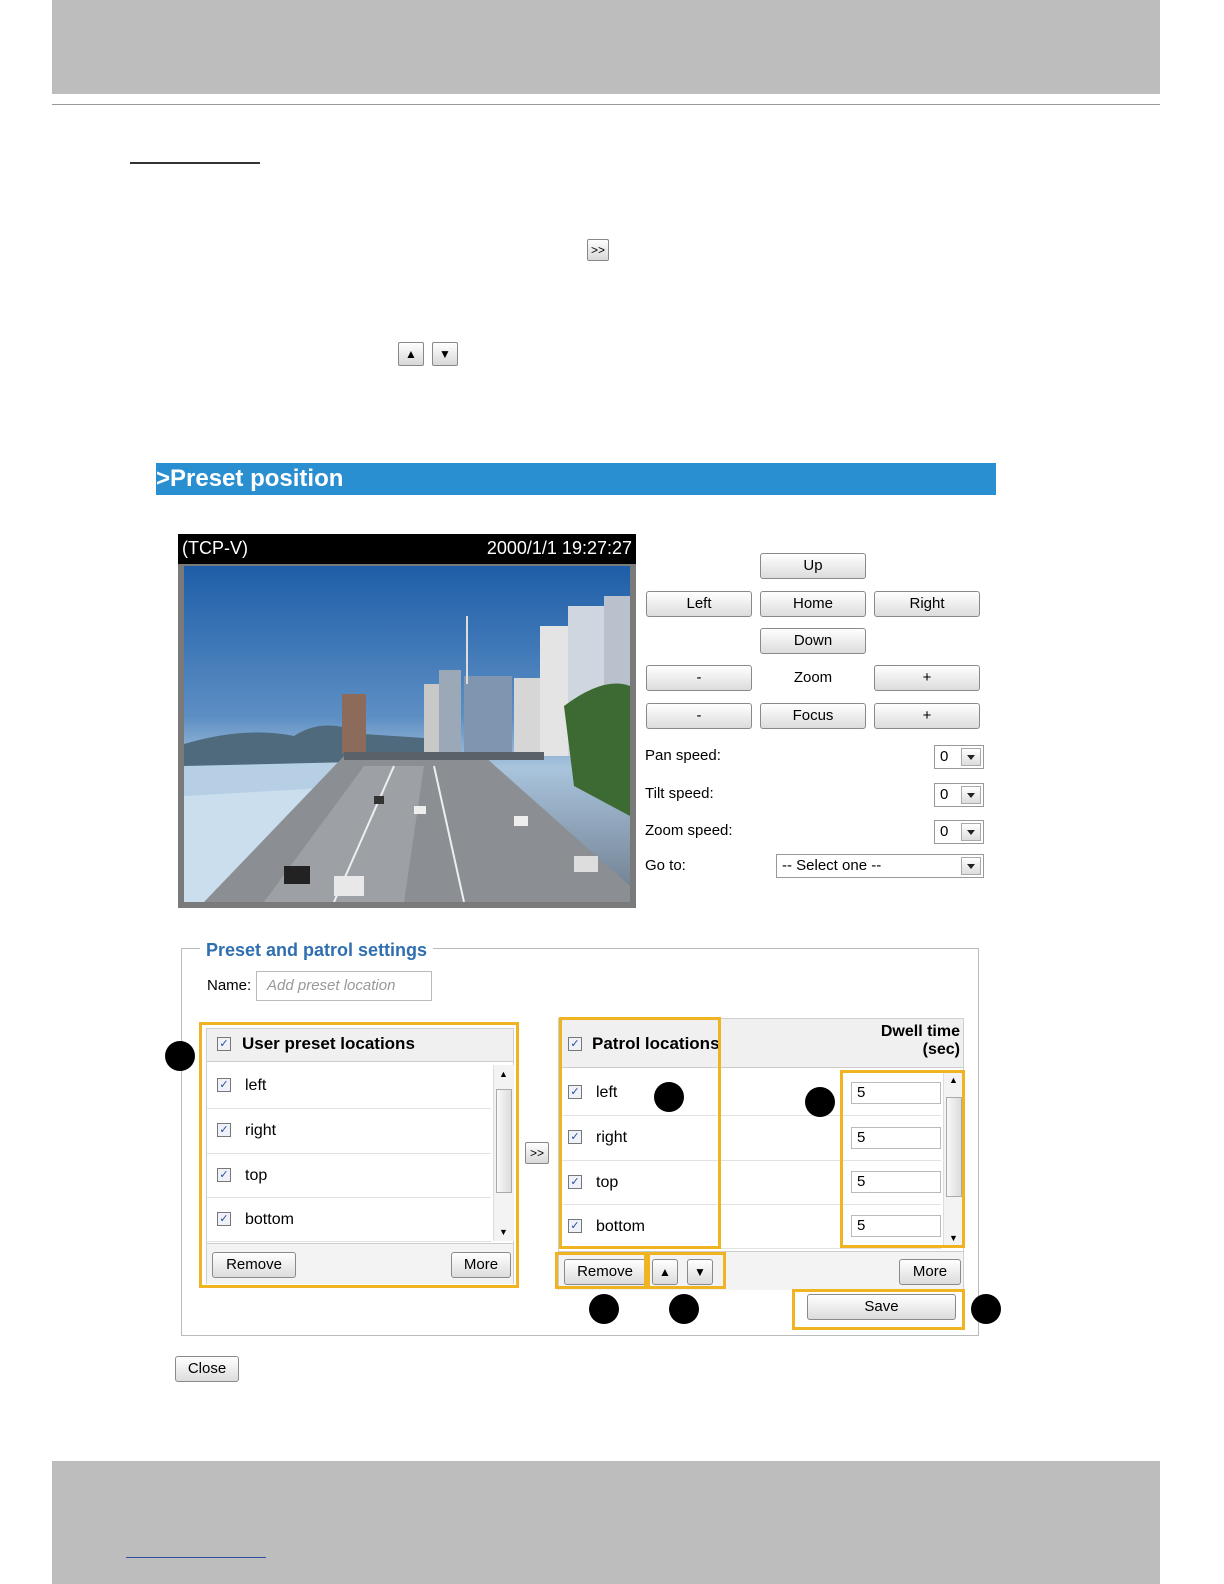  I want to click on more-patrol-button: More, so click(930, 1272).